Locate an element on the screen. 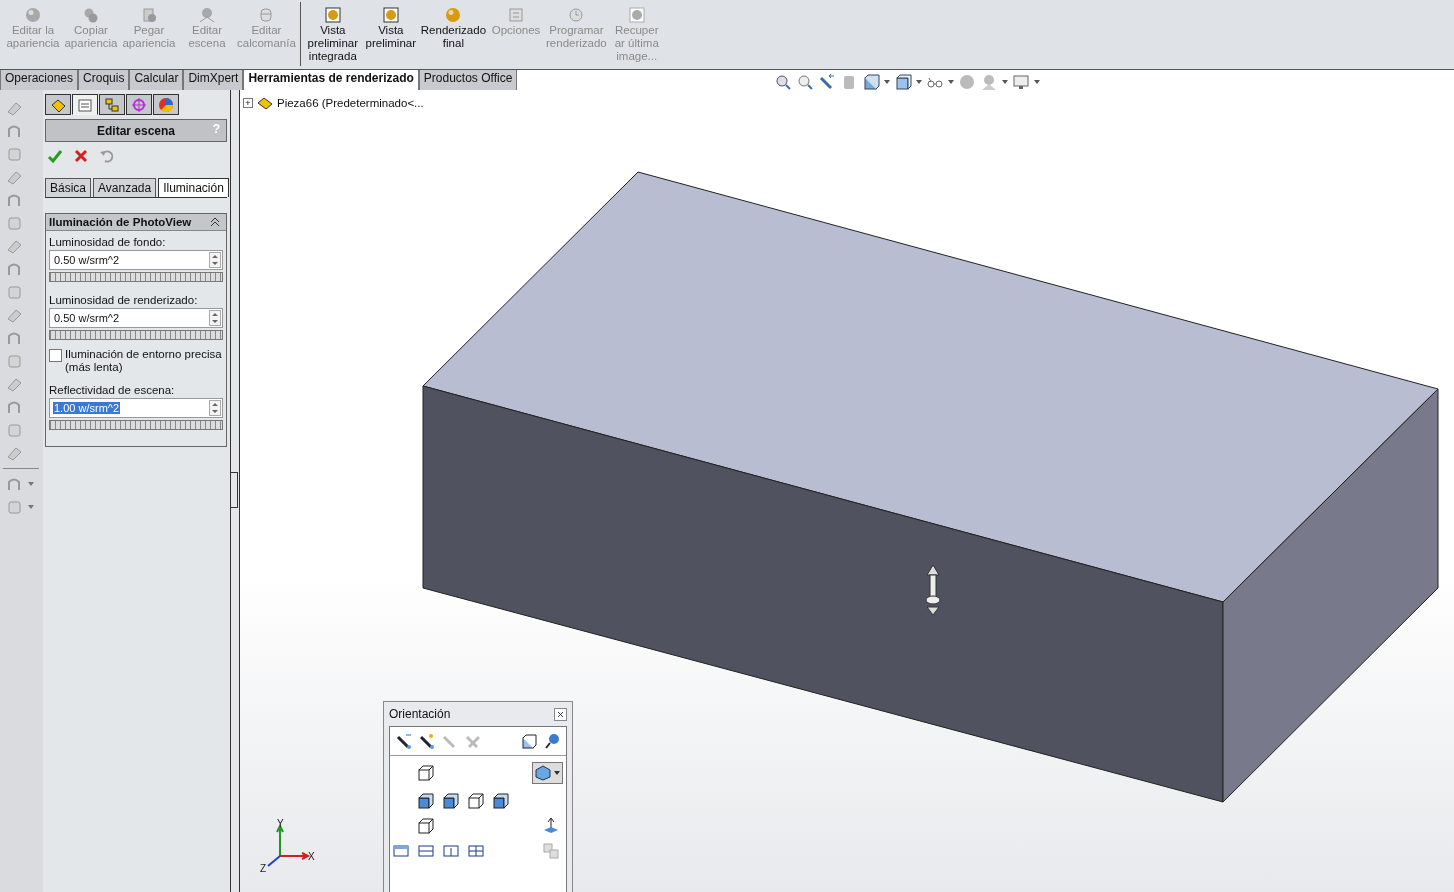 The height and width of the screenshot is (892, 1454). tree-icon is located at coordinates (112, 104).